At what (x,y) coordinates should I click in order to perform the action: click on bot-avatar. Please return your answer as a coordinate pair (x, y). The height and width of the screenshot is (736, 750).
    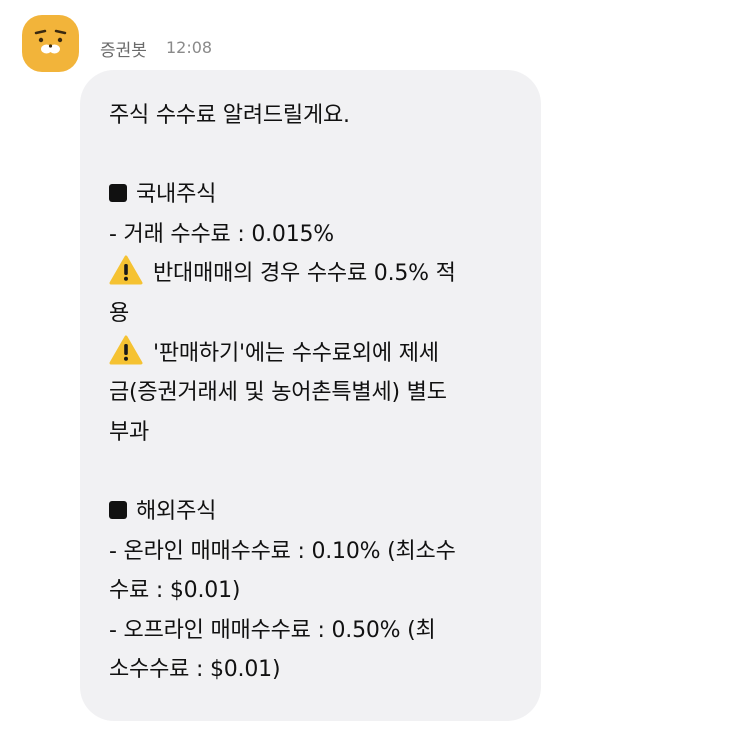
    Looking at the image, I should click on (50, 43).